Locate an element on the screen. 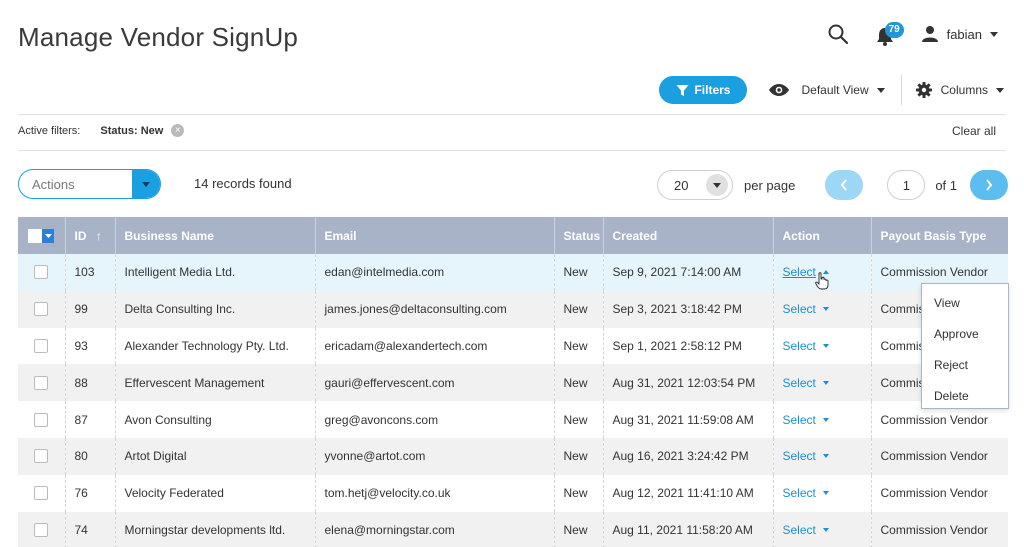  menu-item-delete: Delete is located at coordinates (965, 396).